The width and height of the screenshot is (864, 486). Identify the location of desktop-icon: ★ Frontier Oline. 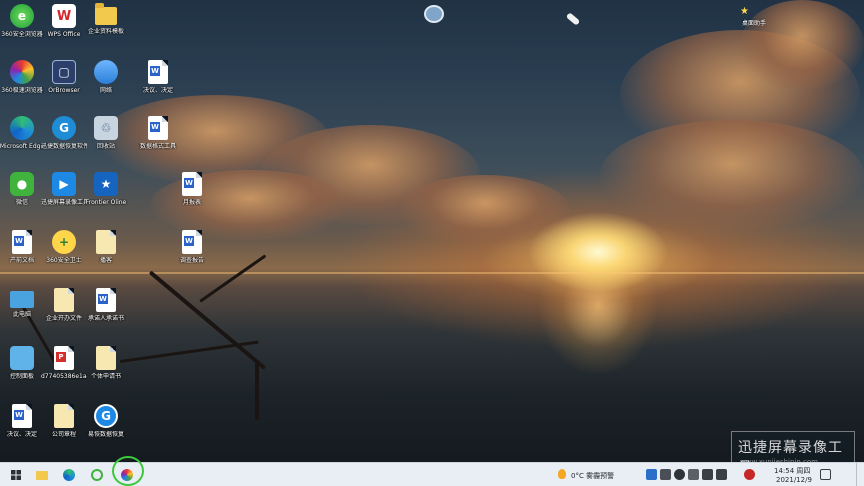
(106, 200).